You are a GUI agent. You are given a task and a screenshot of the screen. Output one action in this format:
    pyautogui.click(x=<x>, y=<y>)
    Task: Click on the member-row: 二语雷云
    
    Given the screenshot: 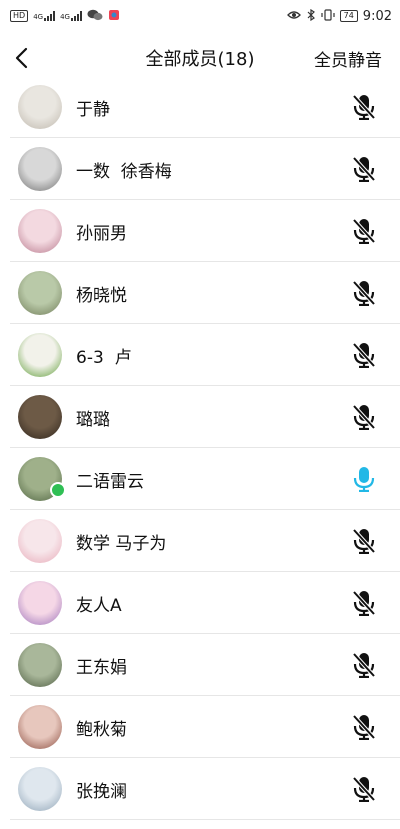 What is the action you would take?
    pyautogui.click(x=200, y=479)
    